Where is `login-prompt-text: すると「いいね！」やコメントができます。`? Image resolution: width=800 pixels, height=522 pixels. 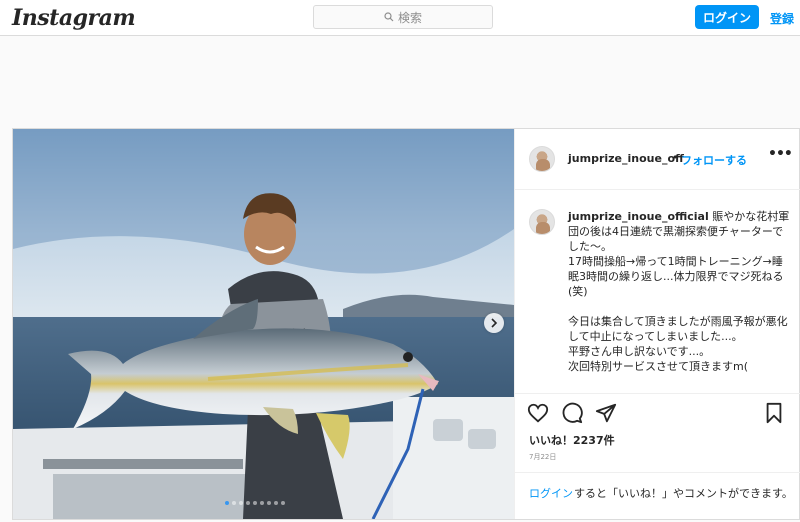 login-prompt-text: すると「いいね！」やコメントができます。 is located at coordinates (683, 493).